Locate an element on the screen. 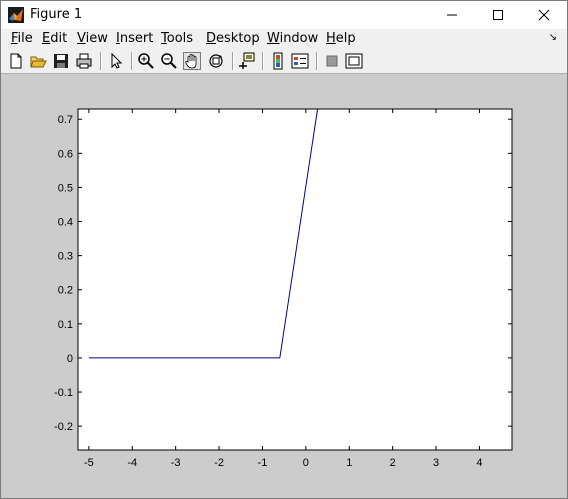 The width and height of the screenshot is (568, 499). x-tick-label: -4 is located at coordinates (132, 463).